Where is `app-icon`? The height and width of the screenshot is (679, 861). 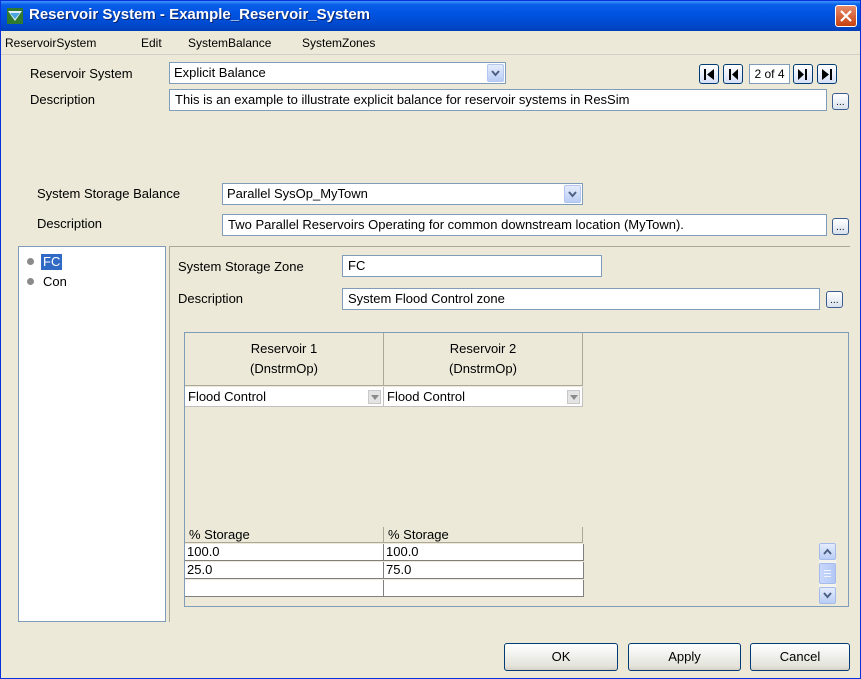 app-icon is located at coordinates (15, 16).